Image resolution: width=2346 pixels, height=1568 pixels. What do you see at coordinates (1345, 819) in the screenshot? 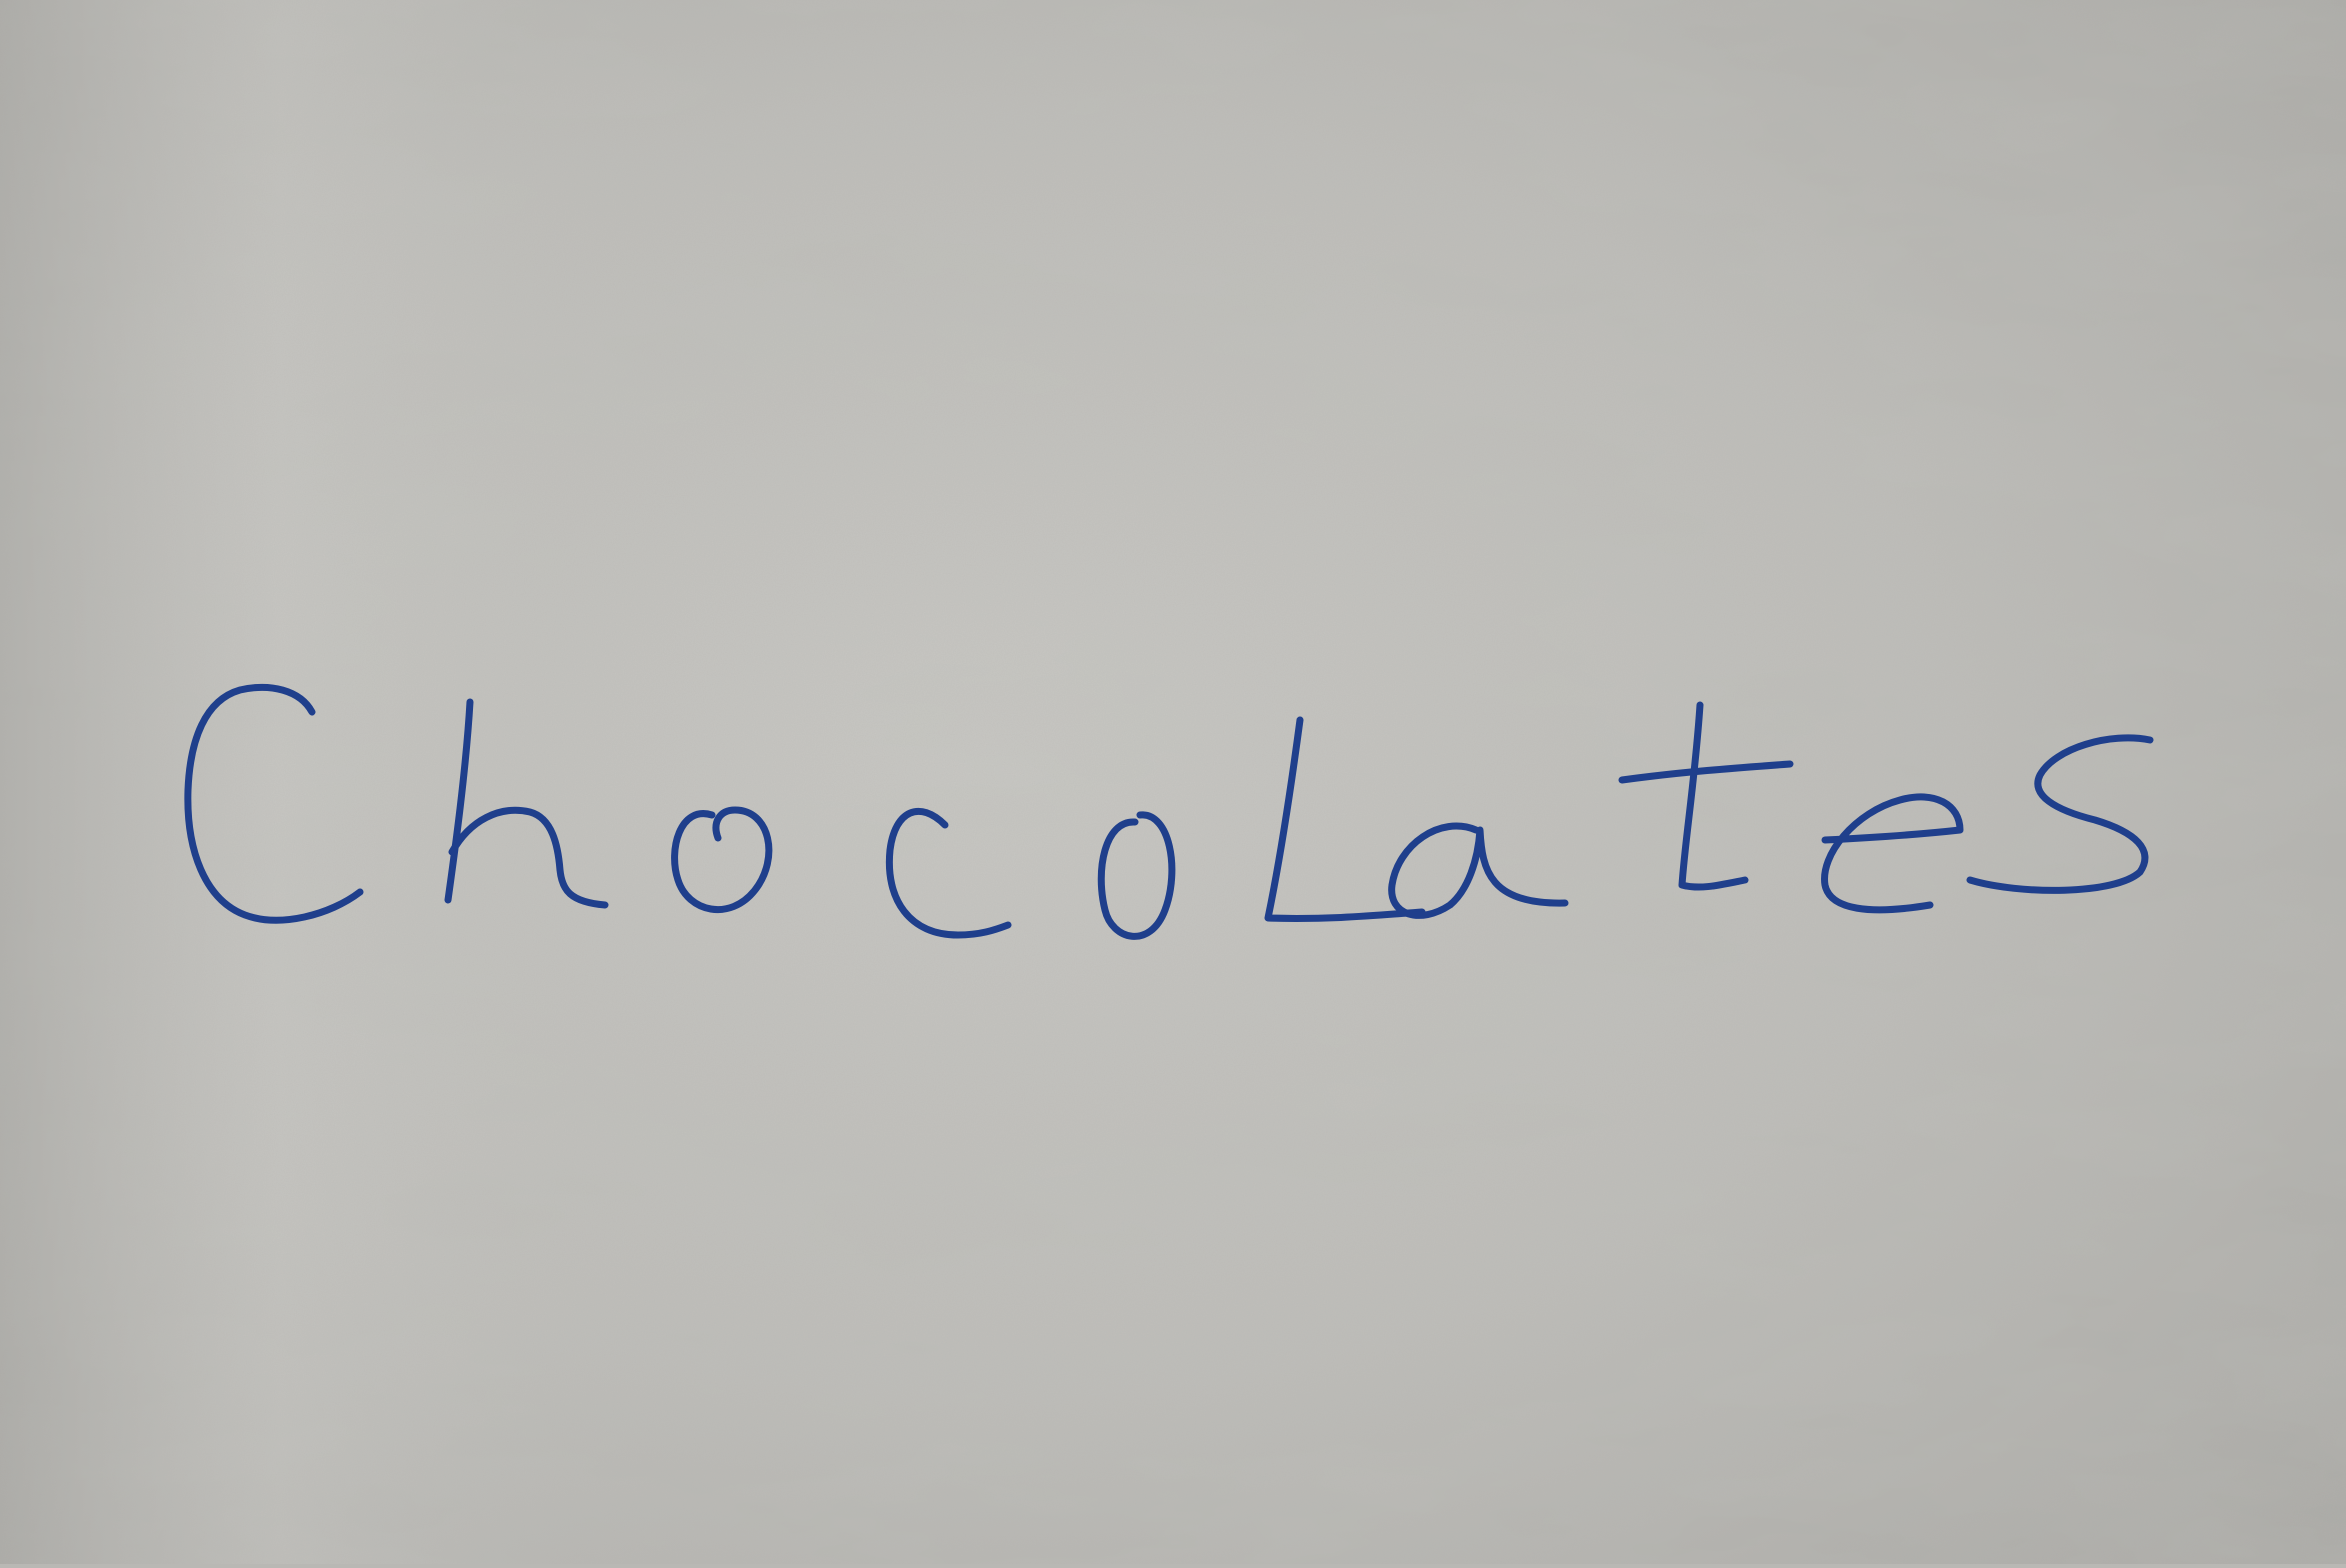
I see `letter-l` at bounding box center [1345, 819].